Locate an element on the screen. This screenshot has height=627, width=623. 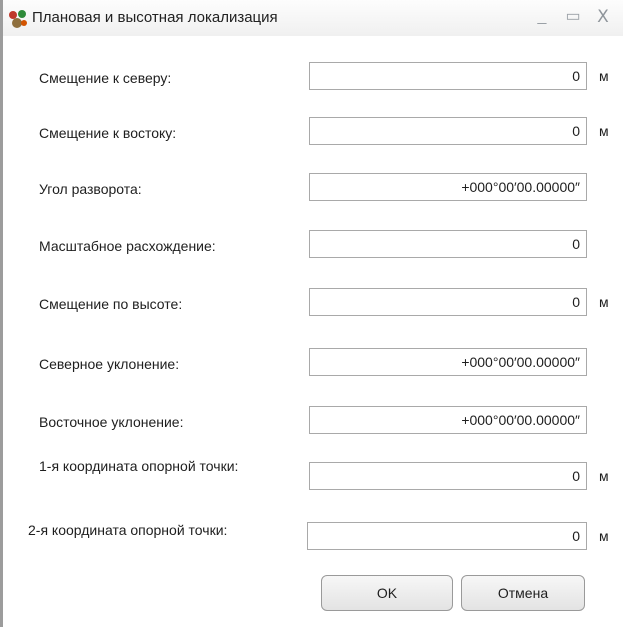
ok-button: OK is located at coordinates (387, 593).